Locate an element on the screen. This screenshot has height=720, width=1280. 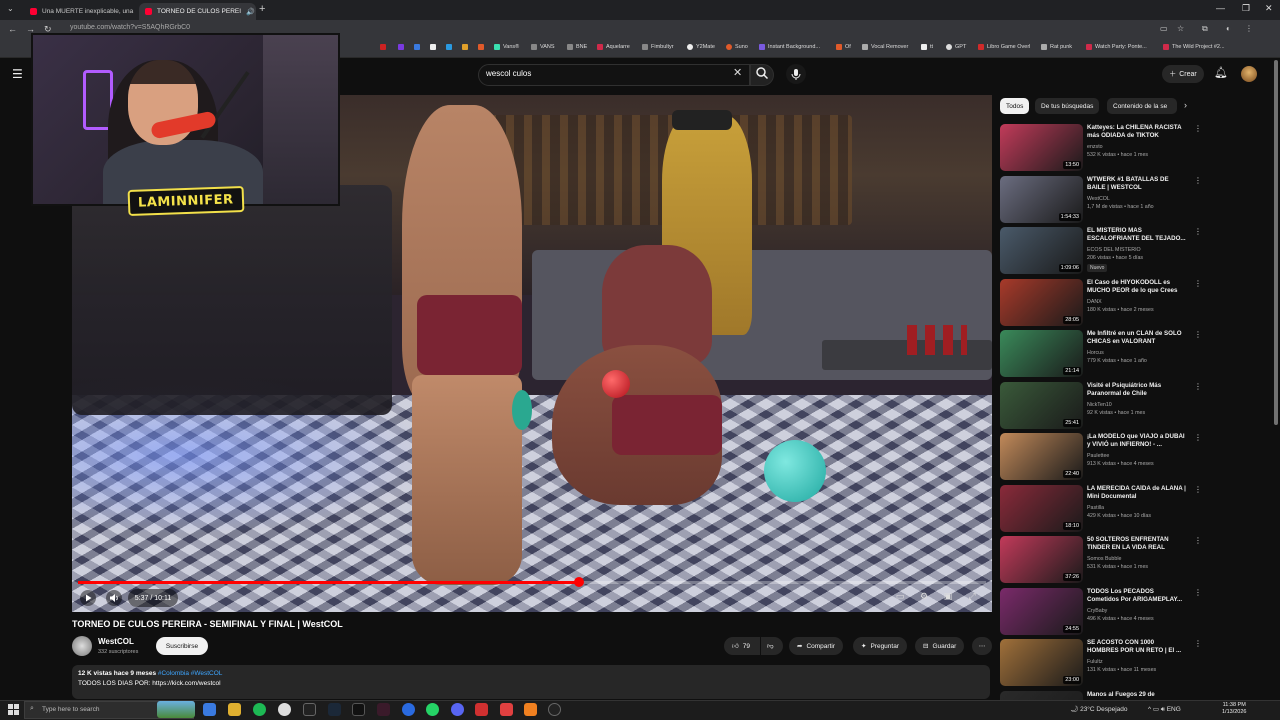
bookmark-star-icon: ☆ is located at coordinates (1180, 28).